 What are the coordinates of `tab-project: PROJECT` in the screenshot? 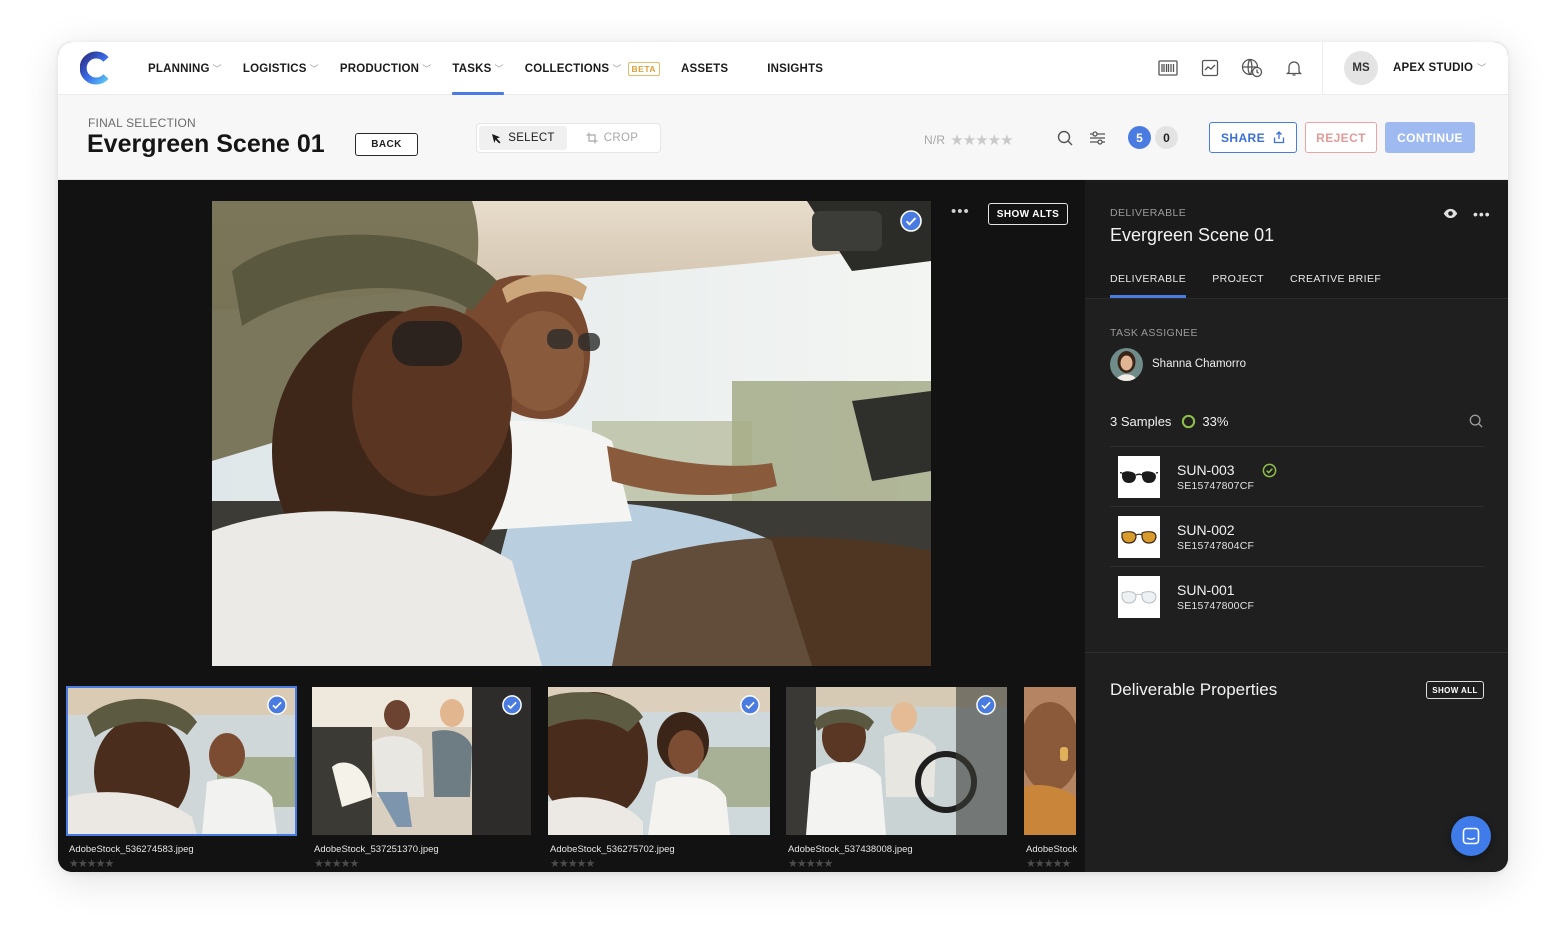 It's located at (1238, 285).